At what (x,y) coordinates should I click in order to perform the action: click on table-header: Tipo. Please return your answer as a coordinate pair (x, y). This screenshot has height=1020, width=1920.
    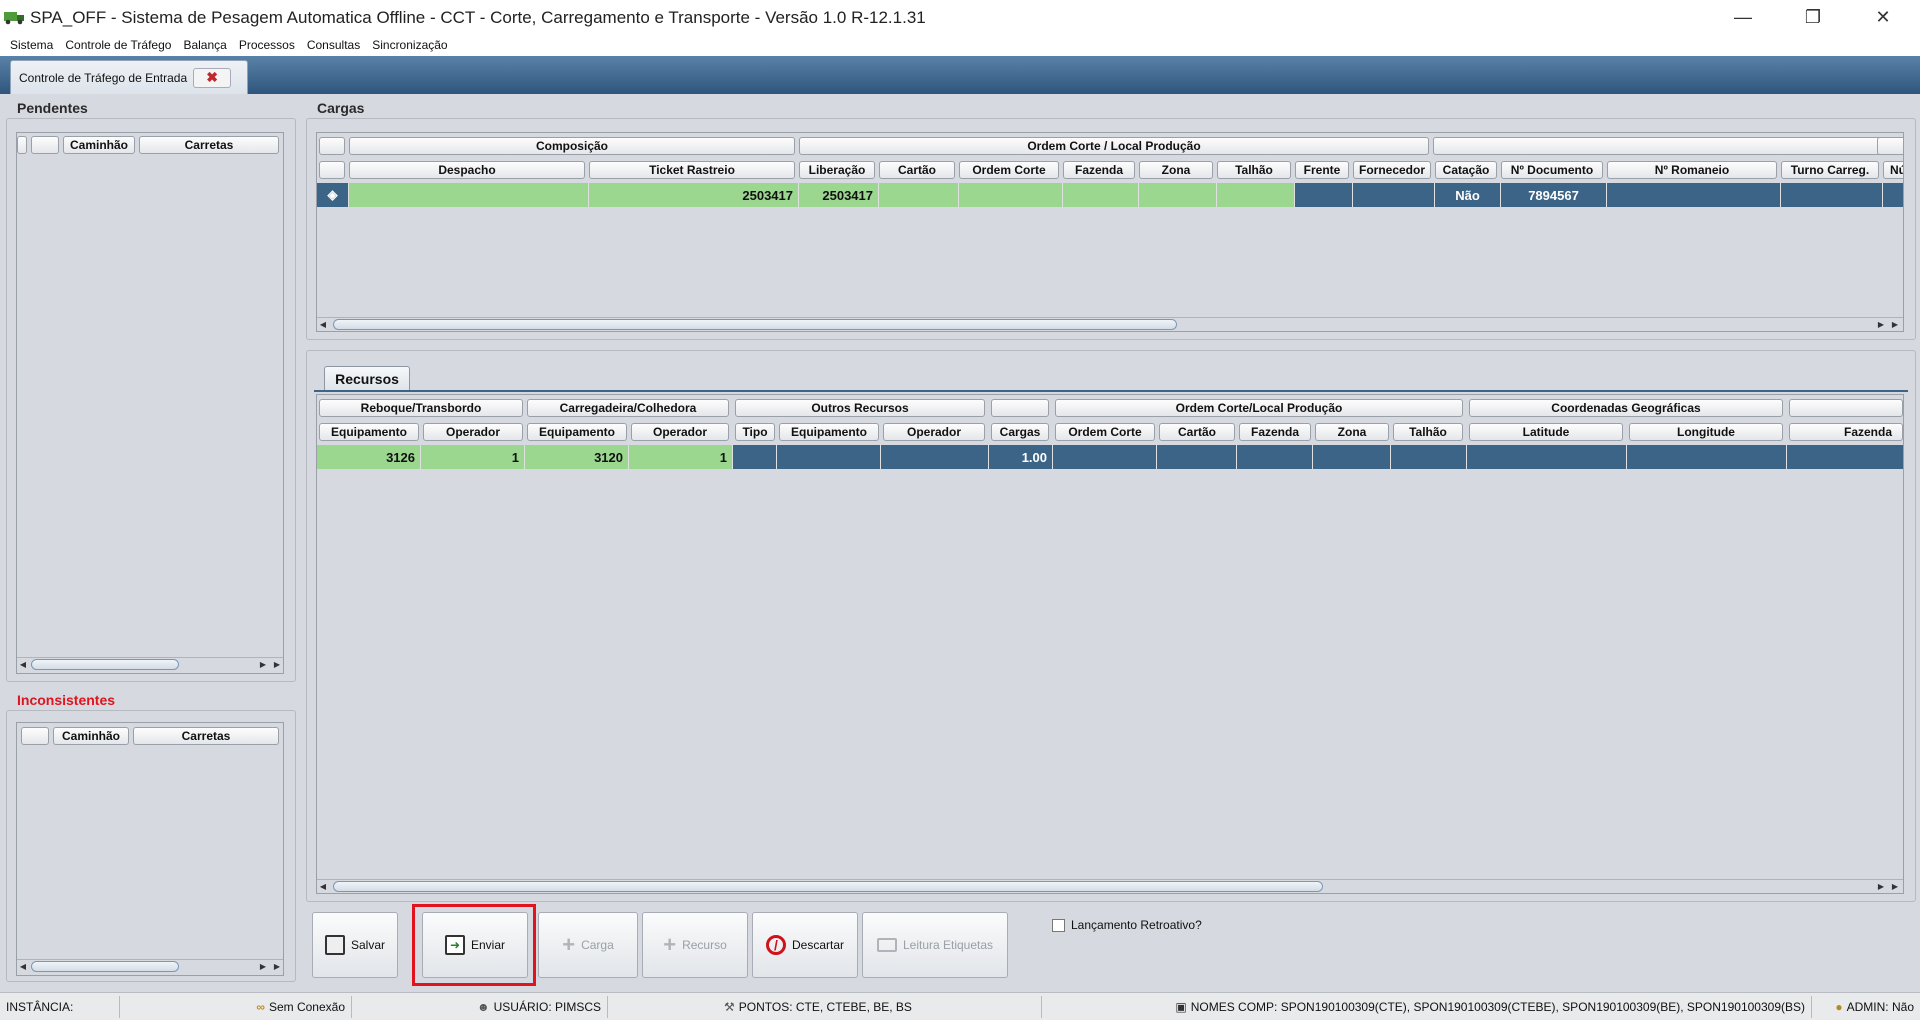
    Looking at the image, I should click on (755, 432).